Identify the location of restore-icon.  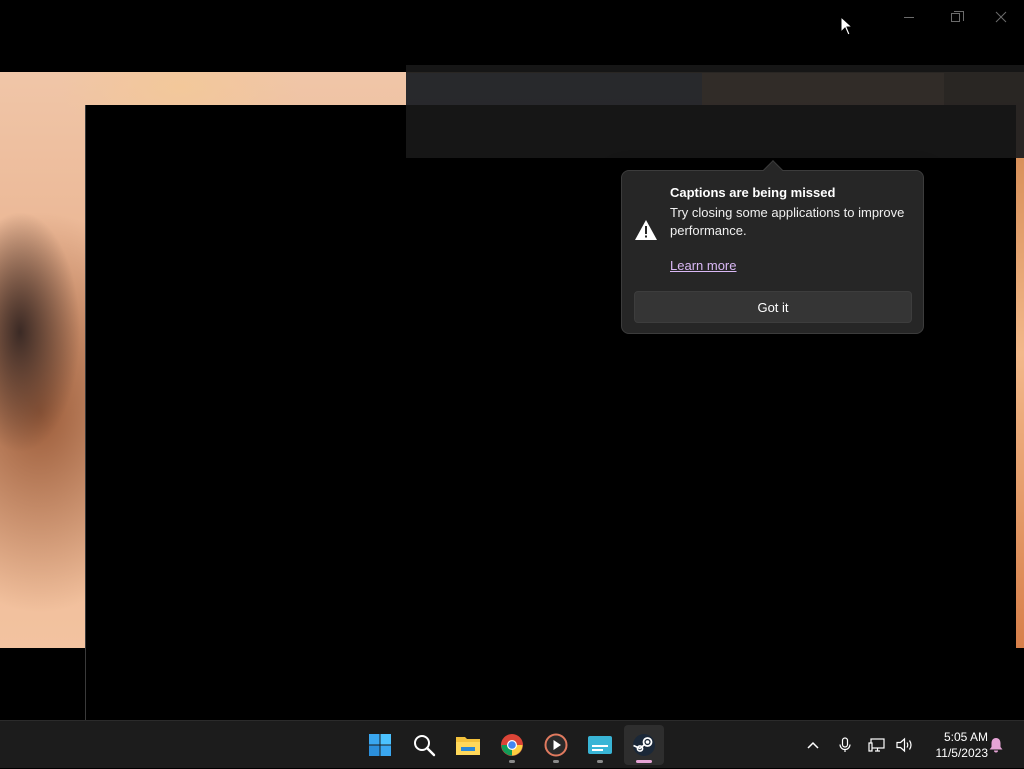
(957, 16).